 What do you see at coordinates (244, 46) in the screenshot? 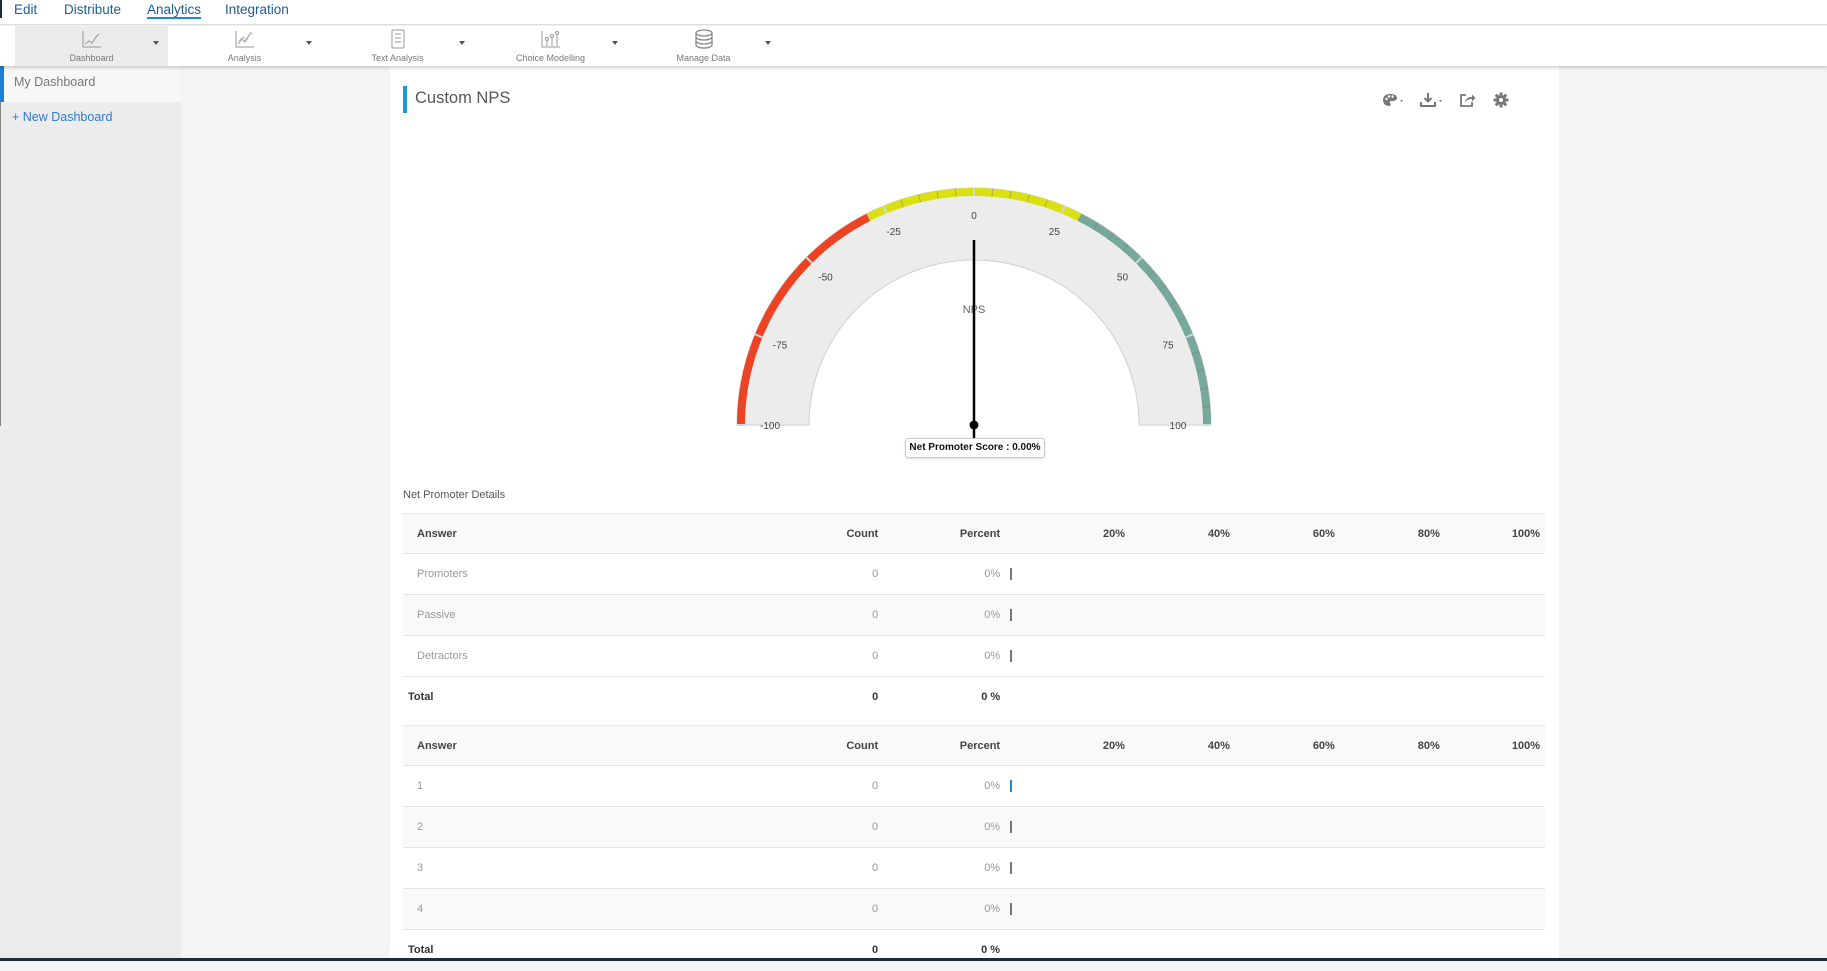
I see `toolbar-analysis: Analysis` at bounding box center [244, 46].